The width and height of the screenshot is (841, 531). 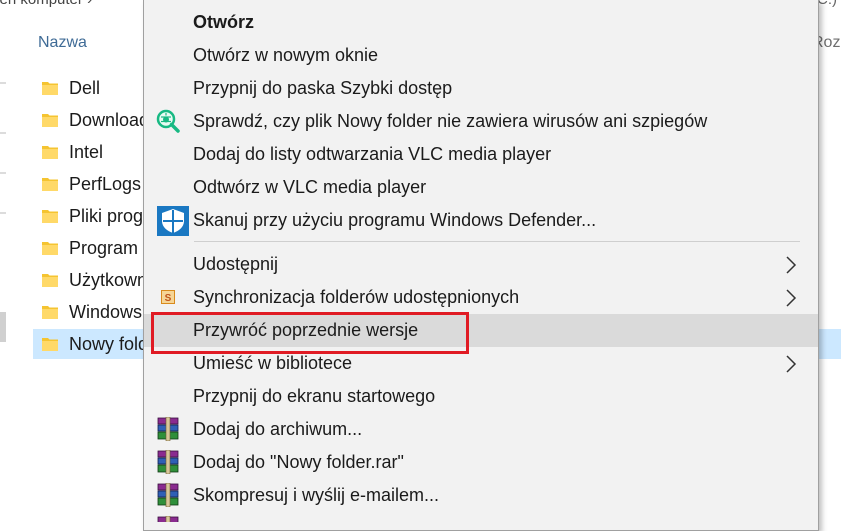 I want to click on antivirus-scan-icon, so click(x=168, y=121).